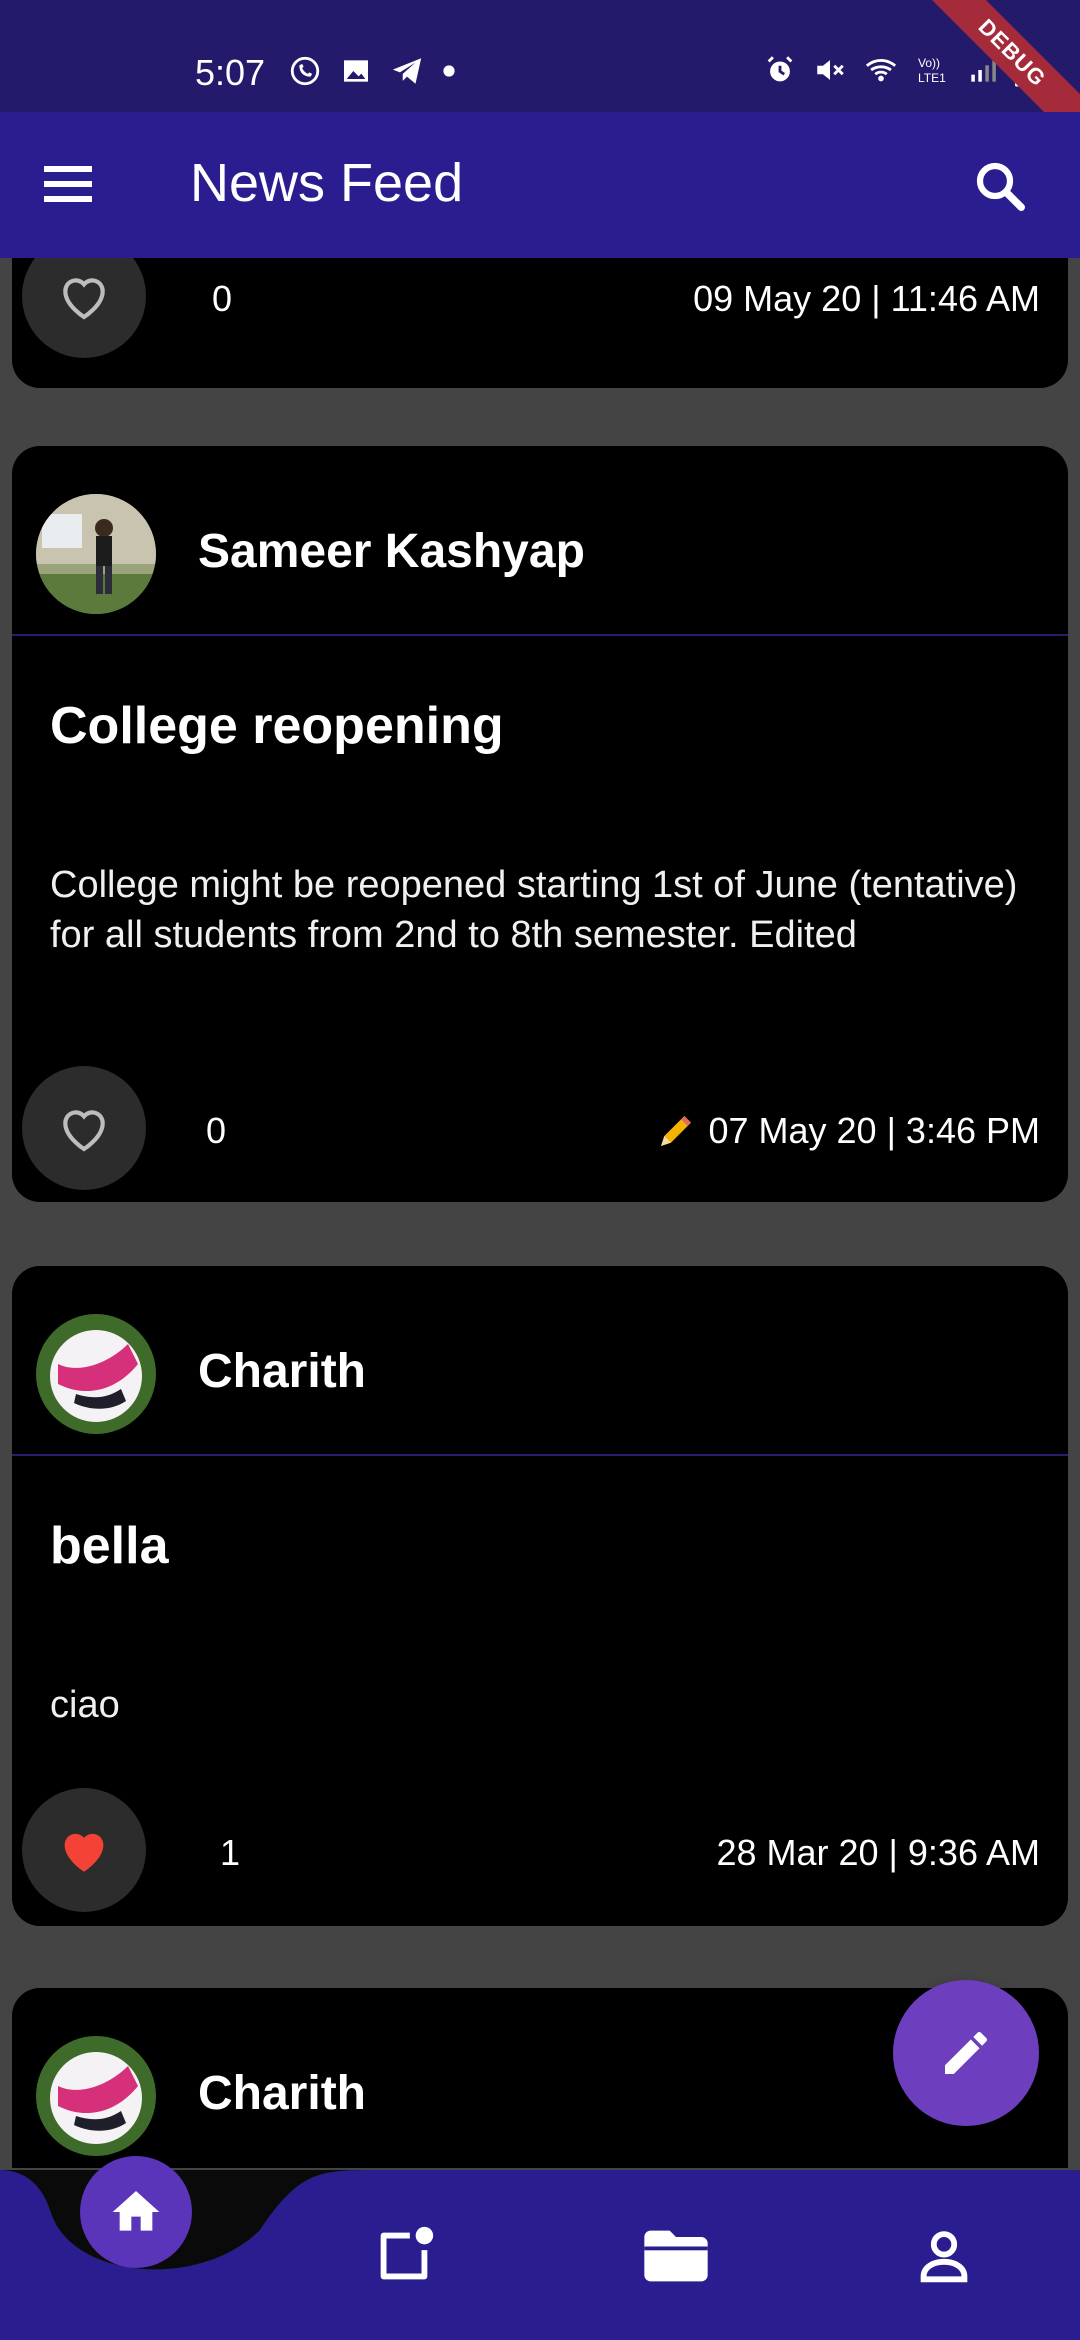 The height and width of the screenshot is (2340, 1080). What do you see at coordinates (391, 551) in the screenshot?
I see `author-name: Sameer Kashyap` at bounding box center [391, 551].